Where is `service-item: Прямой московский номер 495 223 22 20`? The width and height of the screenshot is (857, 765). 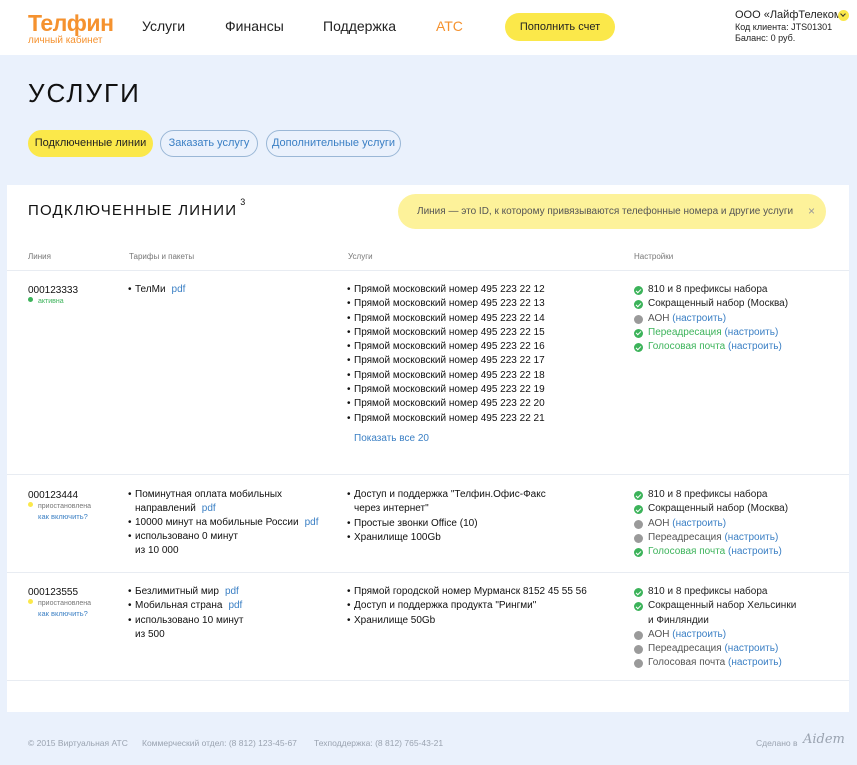
service-item: Прямой московский номер 495 223 22 20 is located at coordinates (446, 404).